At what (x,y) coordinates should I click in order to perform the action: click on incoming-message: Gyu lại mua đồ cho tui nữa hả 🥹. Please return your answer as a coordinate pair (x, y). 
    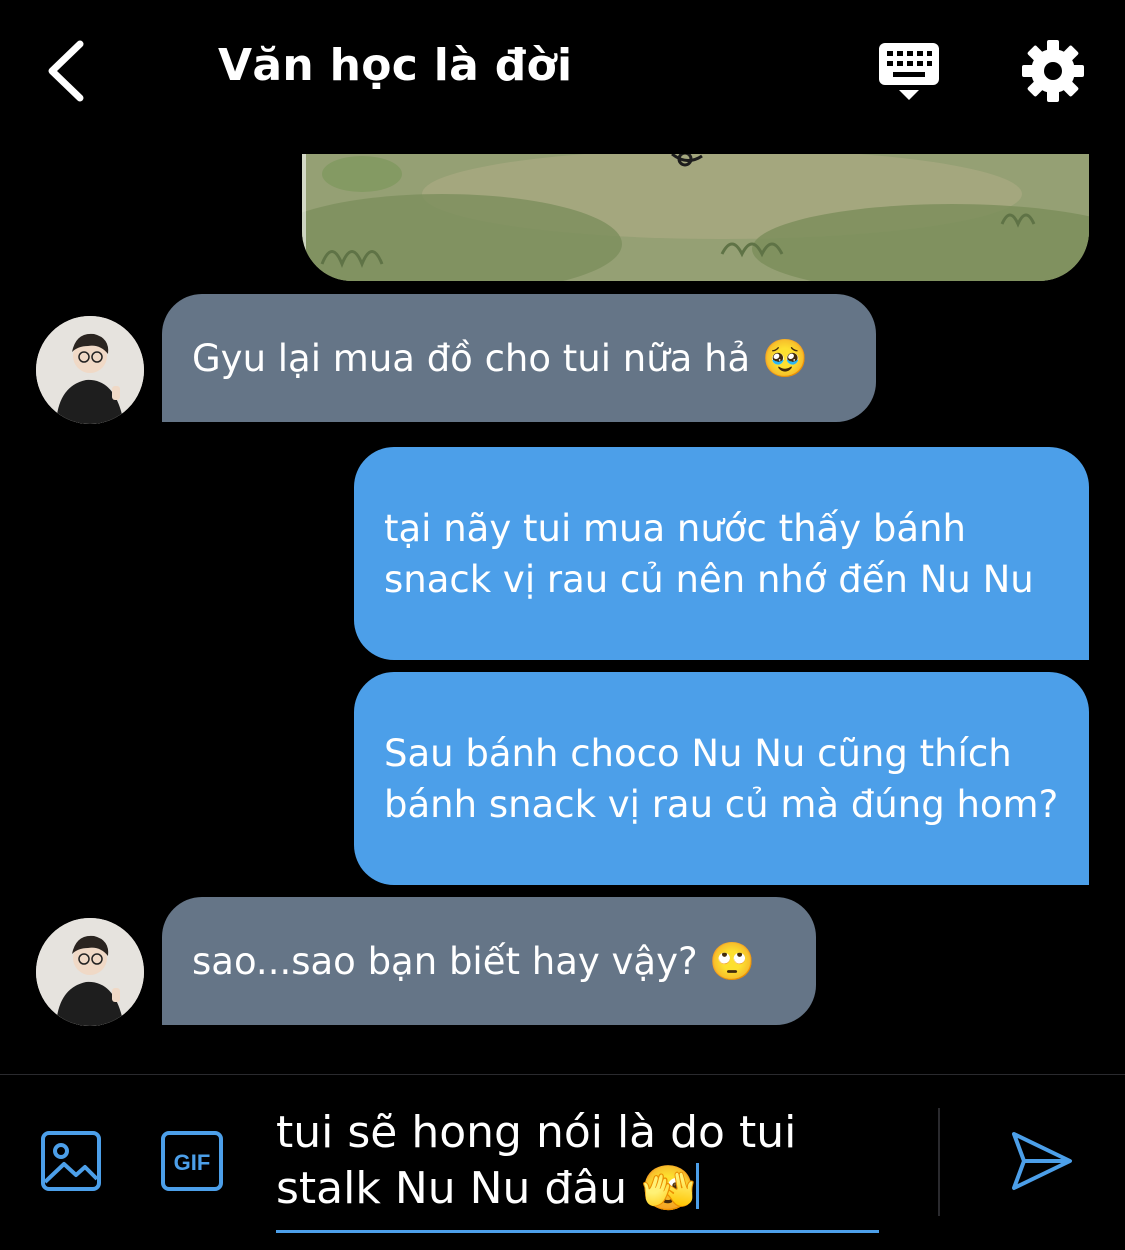
    Looking at the image, I should click on (519, 358).